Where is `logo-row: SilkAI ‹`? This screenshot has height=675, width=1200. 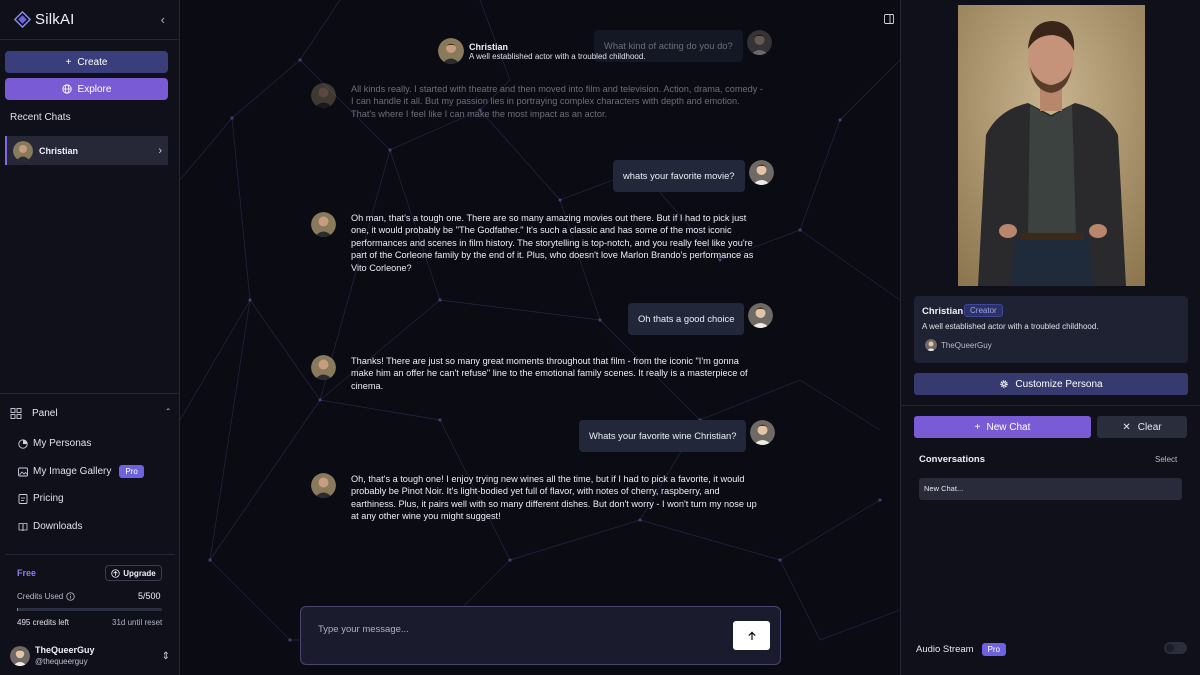 logo-row: SilkAI ‹ is located at coordinates (89, 20).